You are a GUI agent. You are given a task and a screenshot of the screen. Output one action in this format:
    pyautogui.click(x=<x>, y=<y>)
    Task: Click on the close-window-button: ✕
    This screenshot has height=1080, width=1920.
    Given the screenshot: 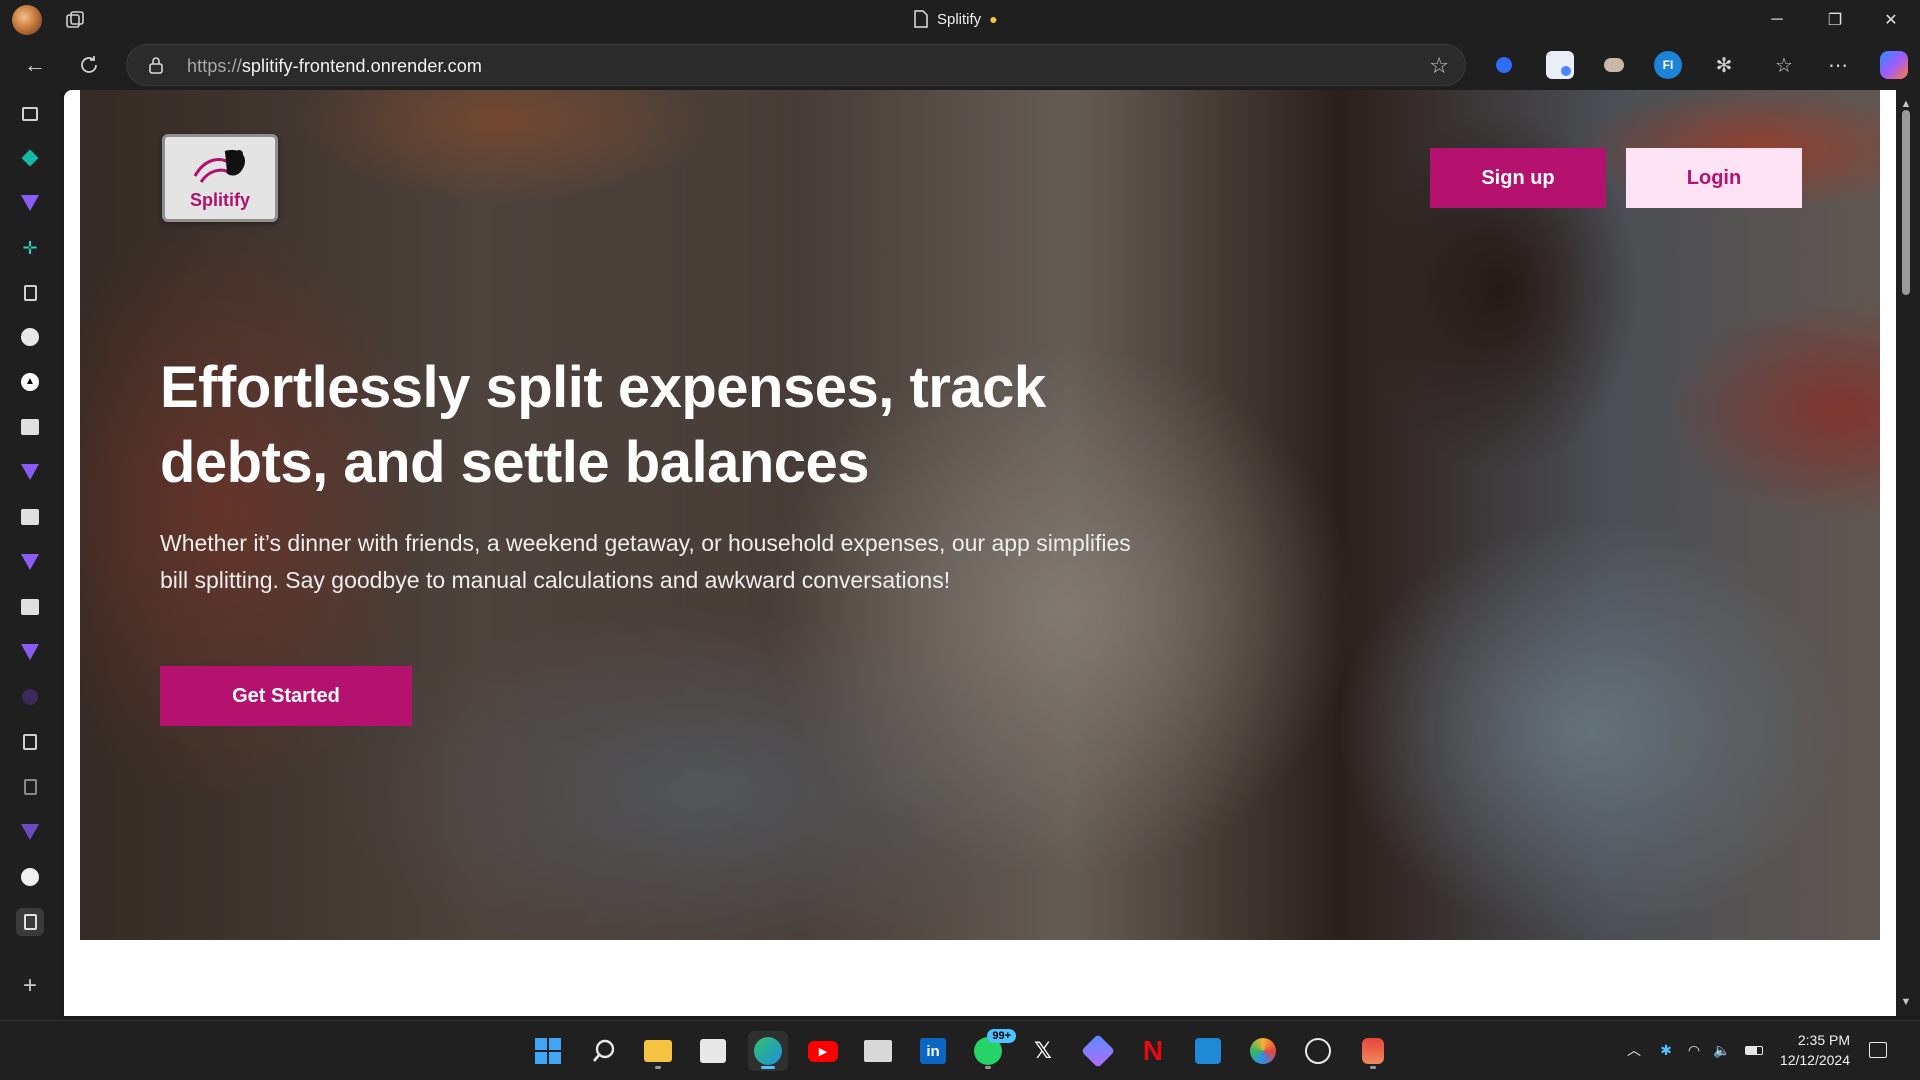 What is the action you would take?
    pyautogui.click(x=1891, y=20)
    